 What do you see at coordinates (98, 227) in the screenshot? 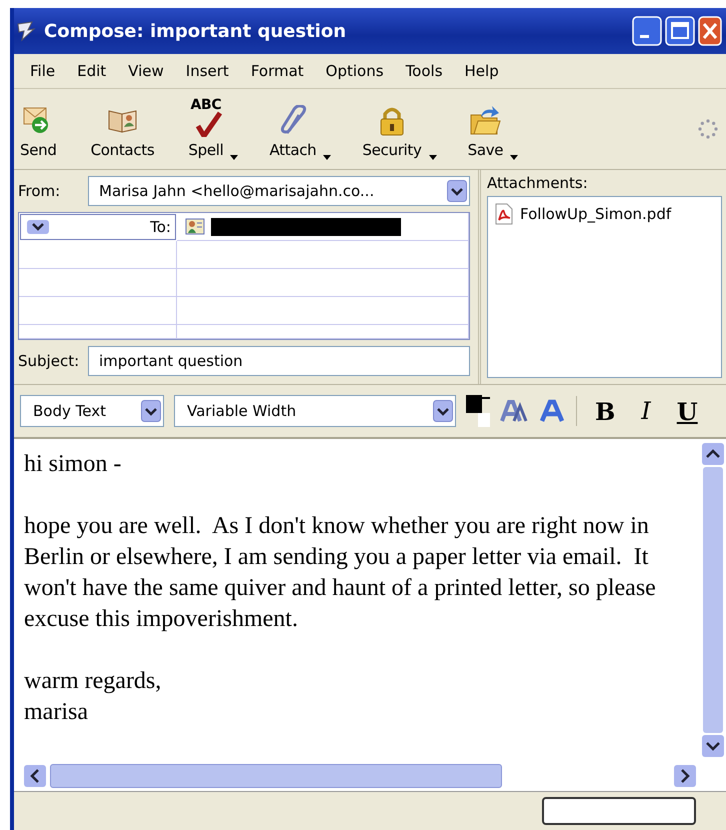
I see `recipient-type-dropdown: To:` at bounding box center [98, 227].